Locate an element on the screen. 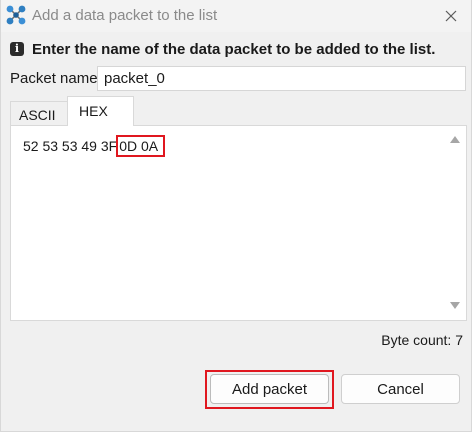 The image size is (472, 432). byte-count: Byte count: 7 is located at coordinates (422, 340).